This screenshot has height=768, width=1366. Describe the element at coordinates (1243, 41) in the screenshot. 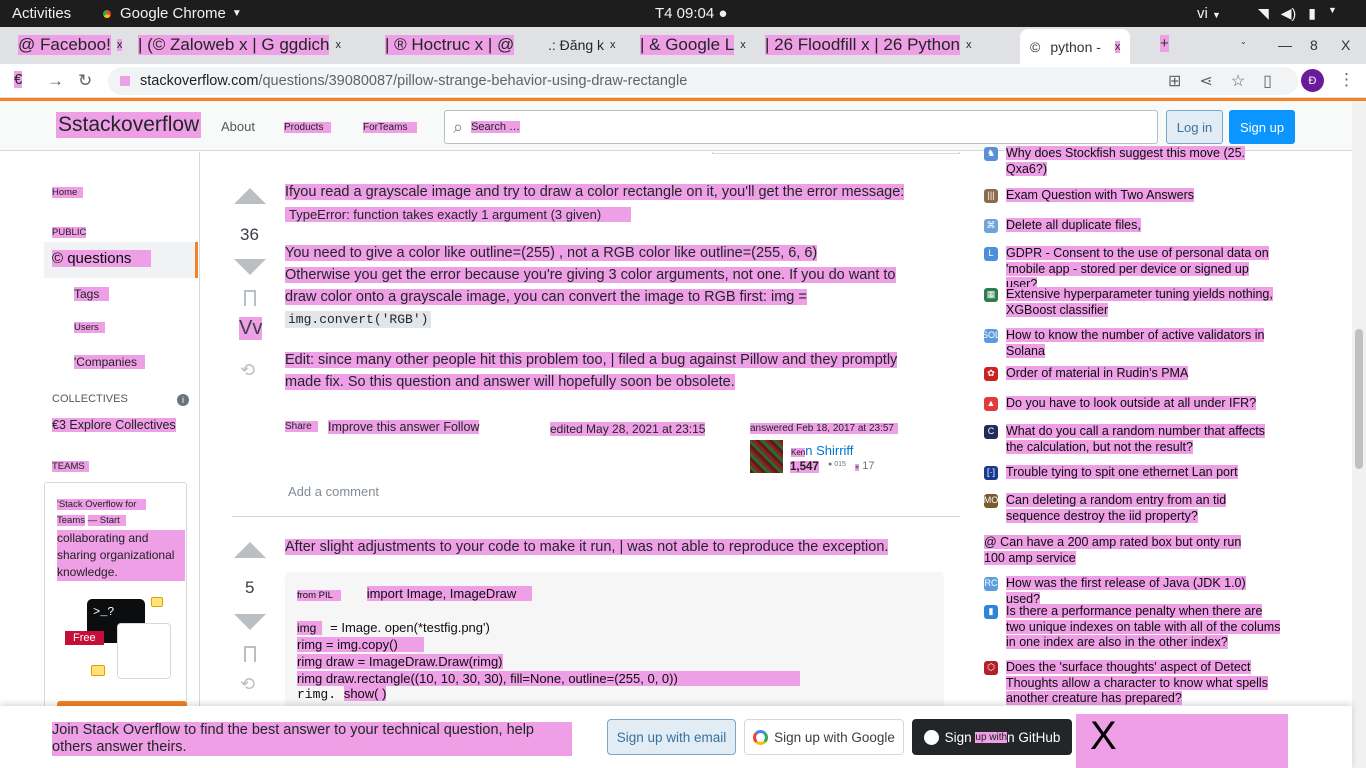

I see `tab-search-icon: ⌄` at that location.